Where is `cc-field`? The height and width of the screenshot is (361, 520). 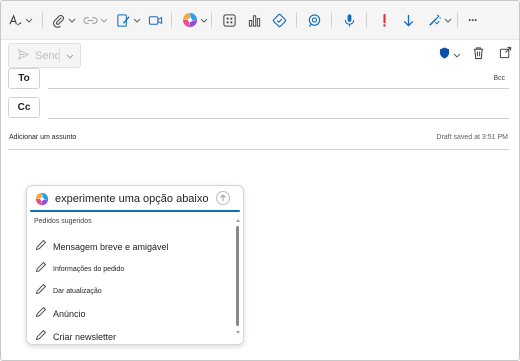
cc-field is located at coordinates (278, 118).